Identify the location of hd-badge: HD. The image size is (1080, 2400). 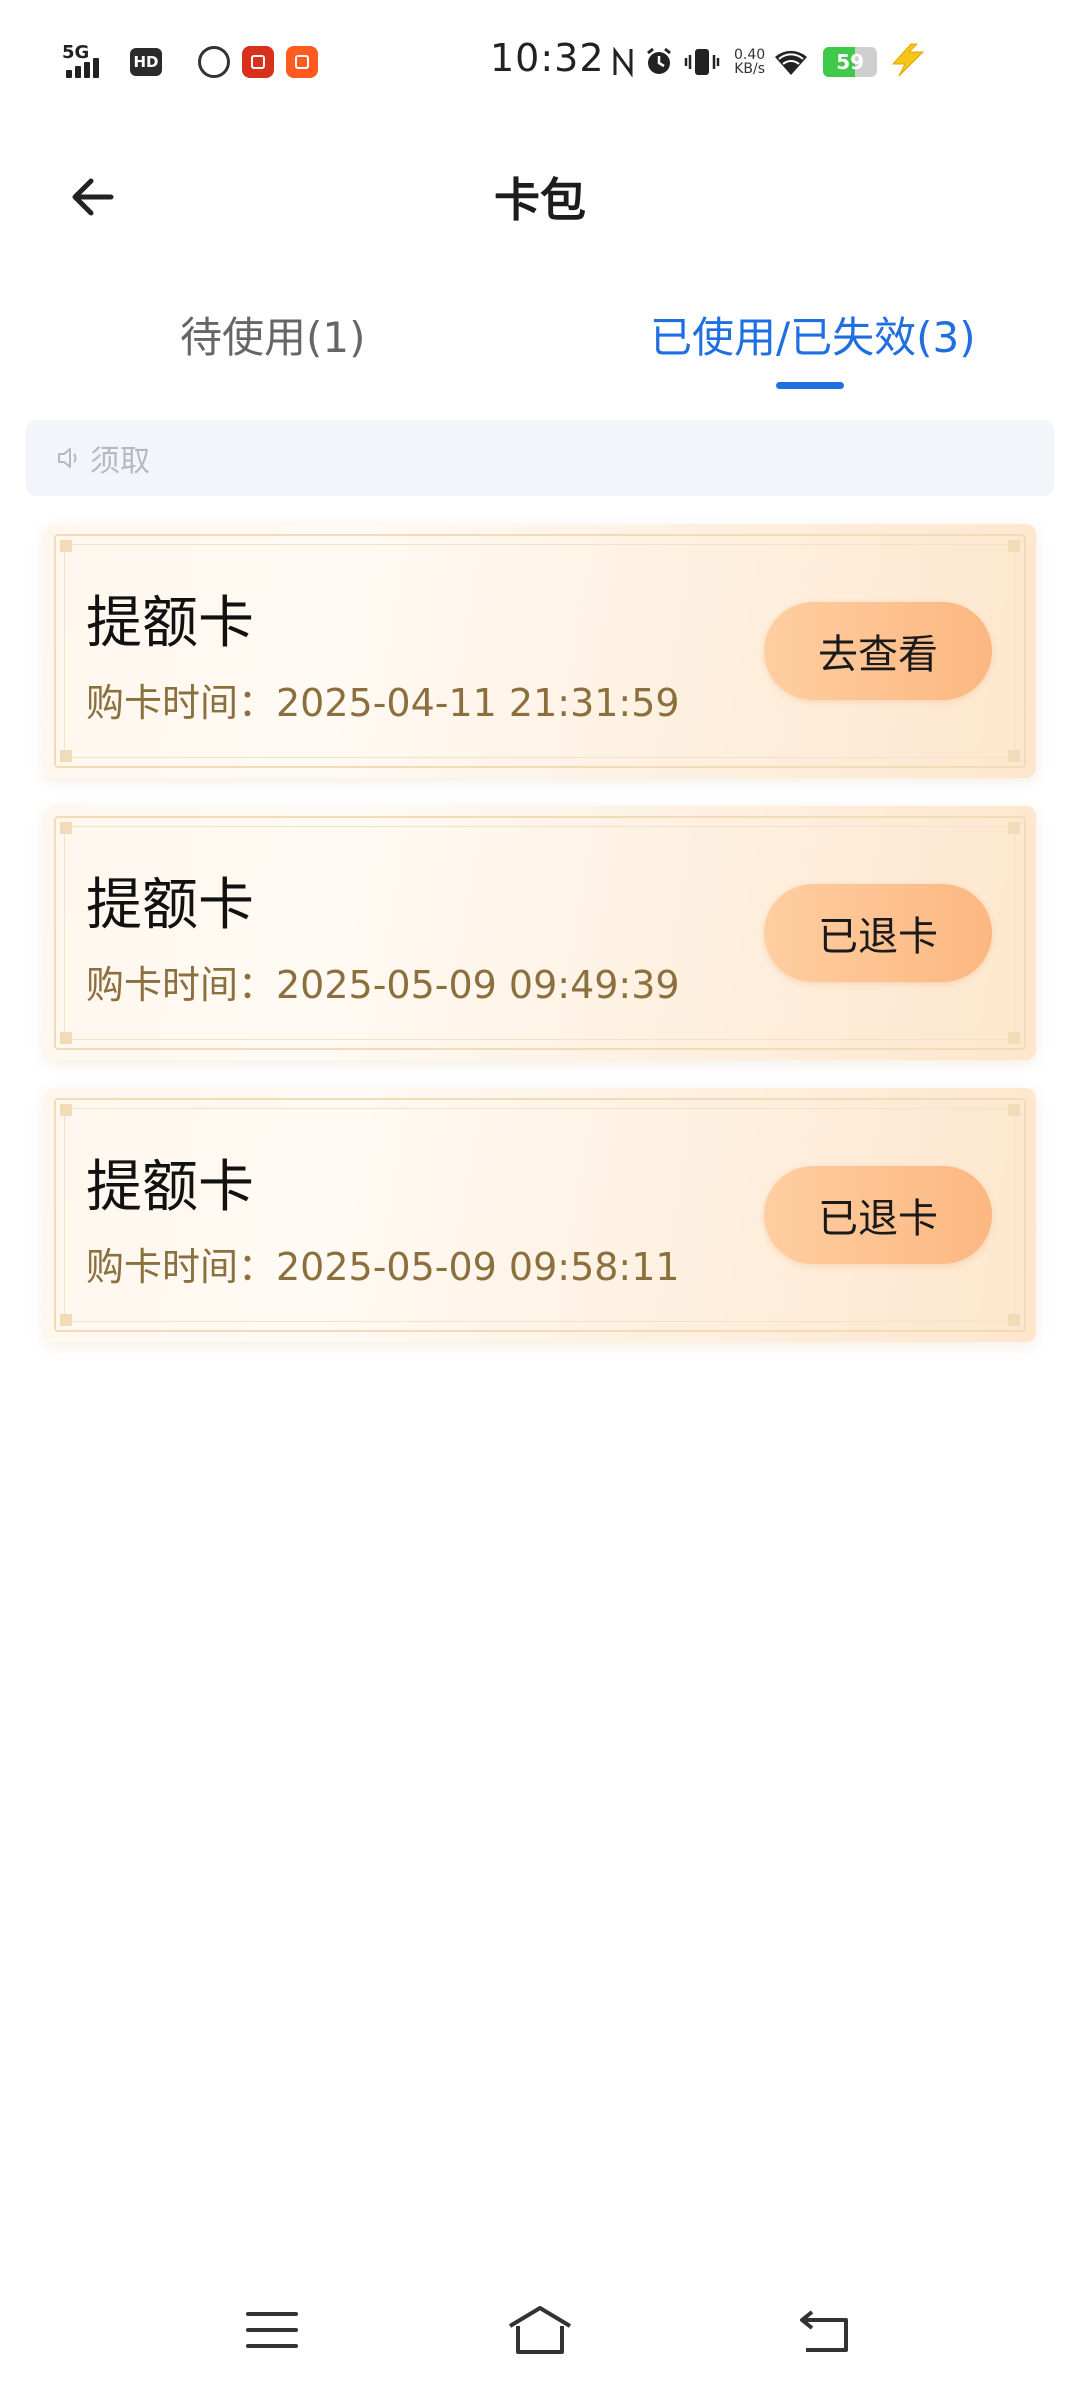
(146, 62).